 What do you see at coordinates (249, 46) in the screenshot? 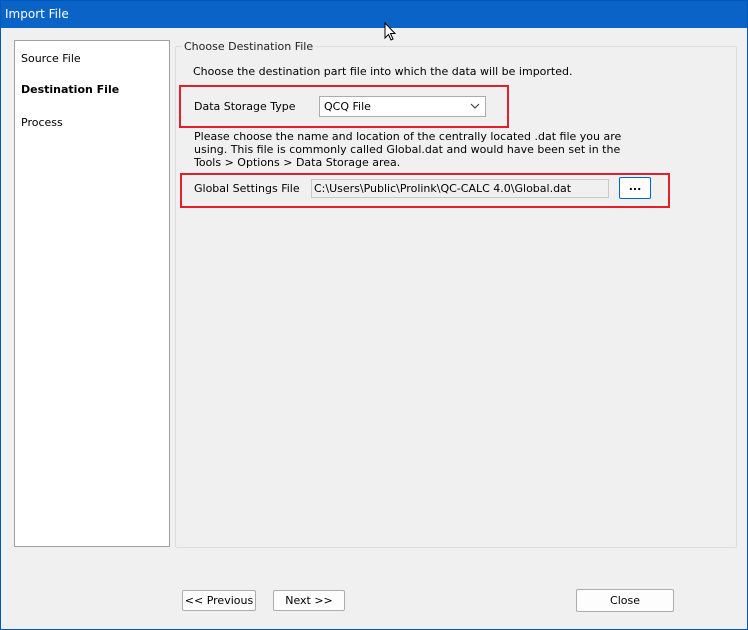
I see `group-legend: Choose Destination File` at bounding box center [249, 46].